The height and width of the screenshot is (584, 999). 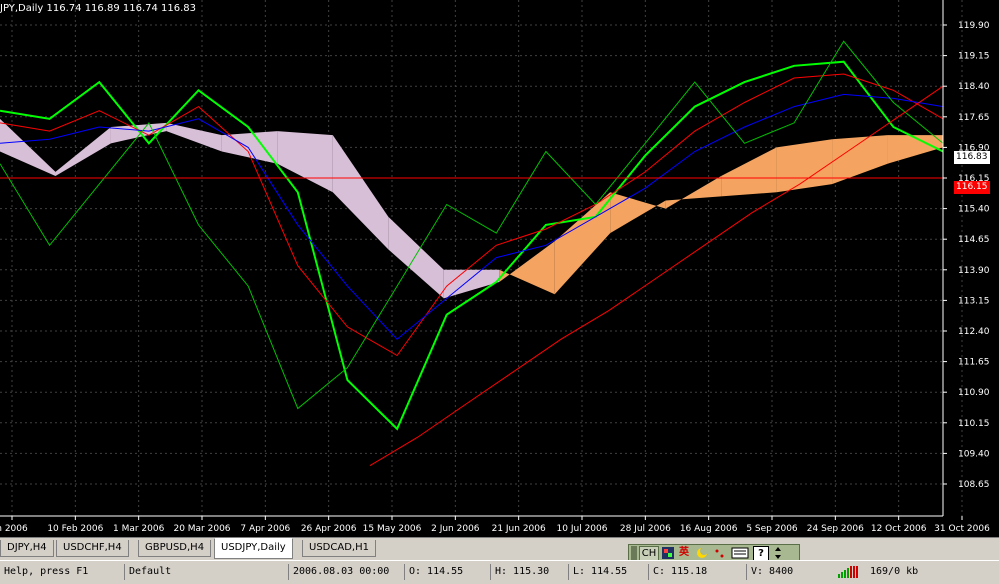 What do you see at coordinates (974, 485) in the screenshot?
I see `price-tick-label: 108.65` at bounding box center [974, 485].